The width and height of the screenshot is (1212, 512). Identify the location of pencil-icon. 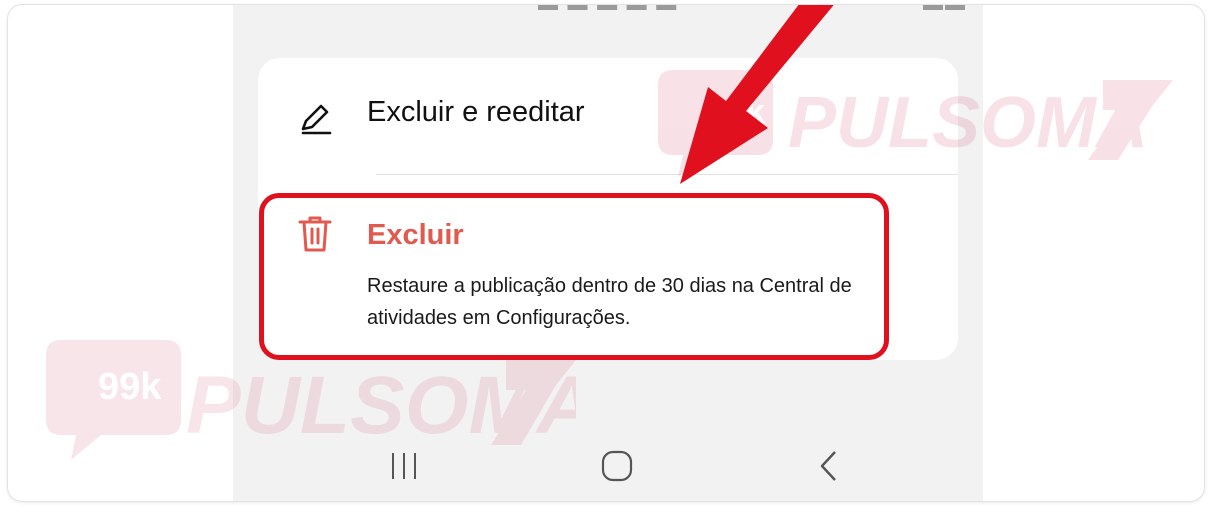
(316, 119).